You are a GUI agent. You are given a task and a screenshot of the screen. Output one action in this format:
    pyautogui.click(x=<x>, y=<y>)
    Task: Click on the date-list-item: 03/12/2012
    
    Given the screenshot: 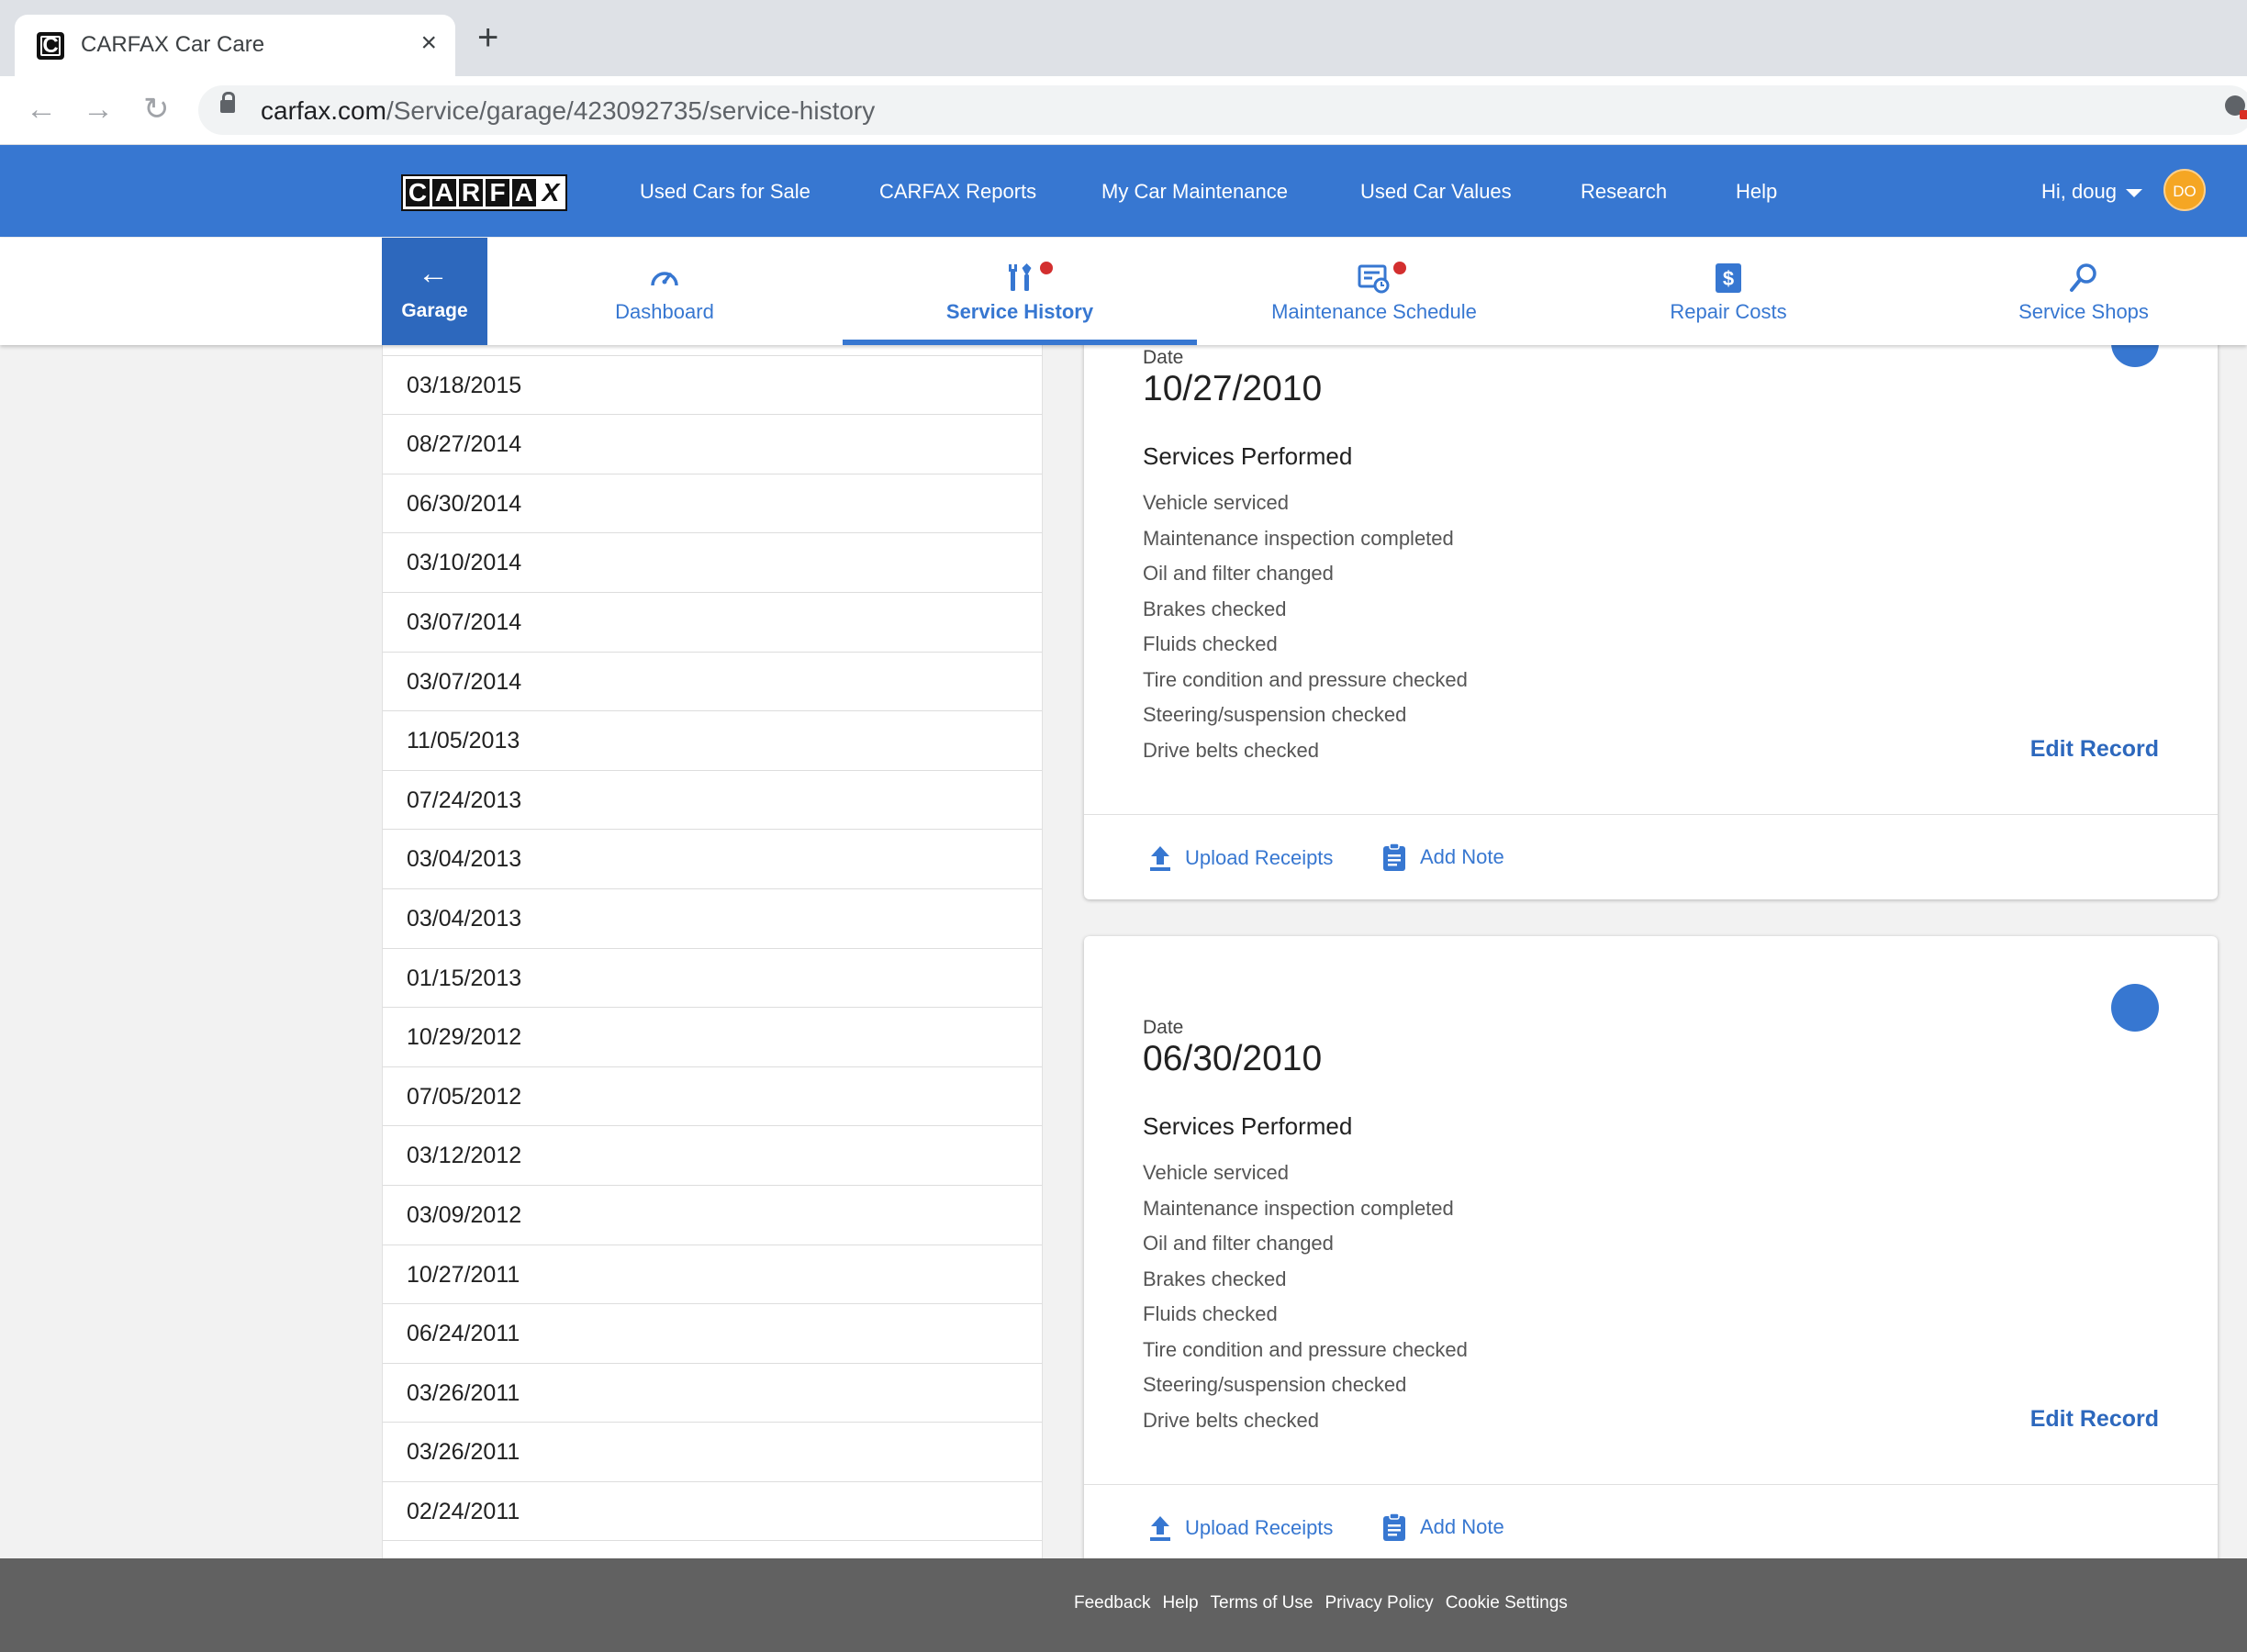 What is the action you would take?
    pyautogui.click(x=712, y=1156)
    